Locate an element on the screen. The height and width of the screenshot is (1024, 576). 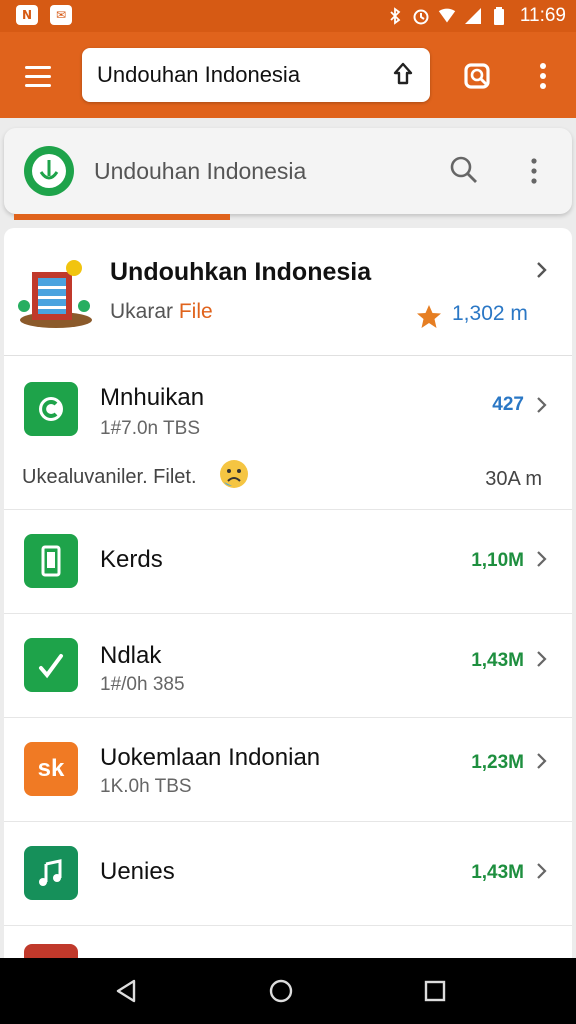
address-text: Undouhan Indonesia is located at coordinates (199, 74).